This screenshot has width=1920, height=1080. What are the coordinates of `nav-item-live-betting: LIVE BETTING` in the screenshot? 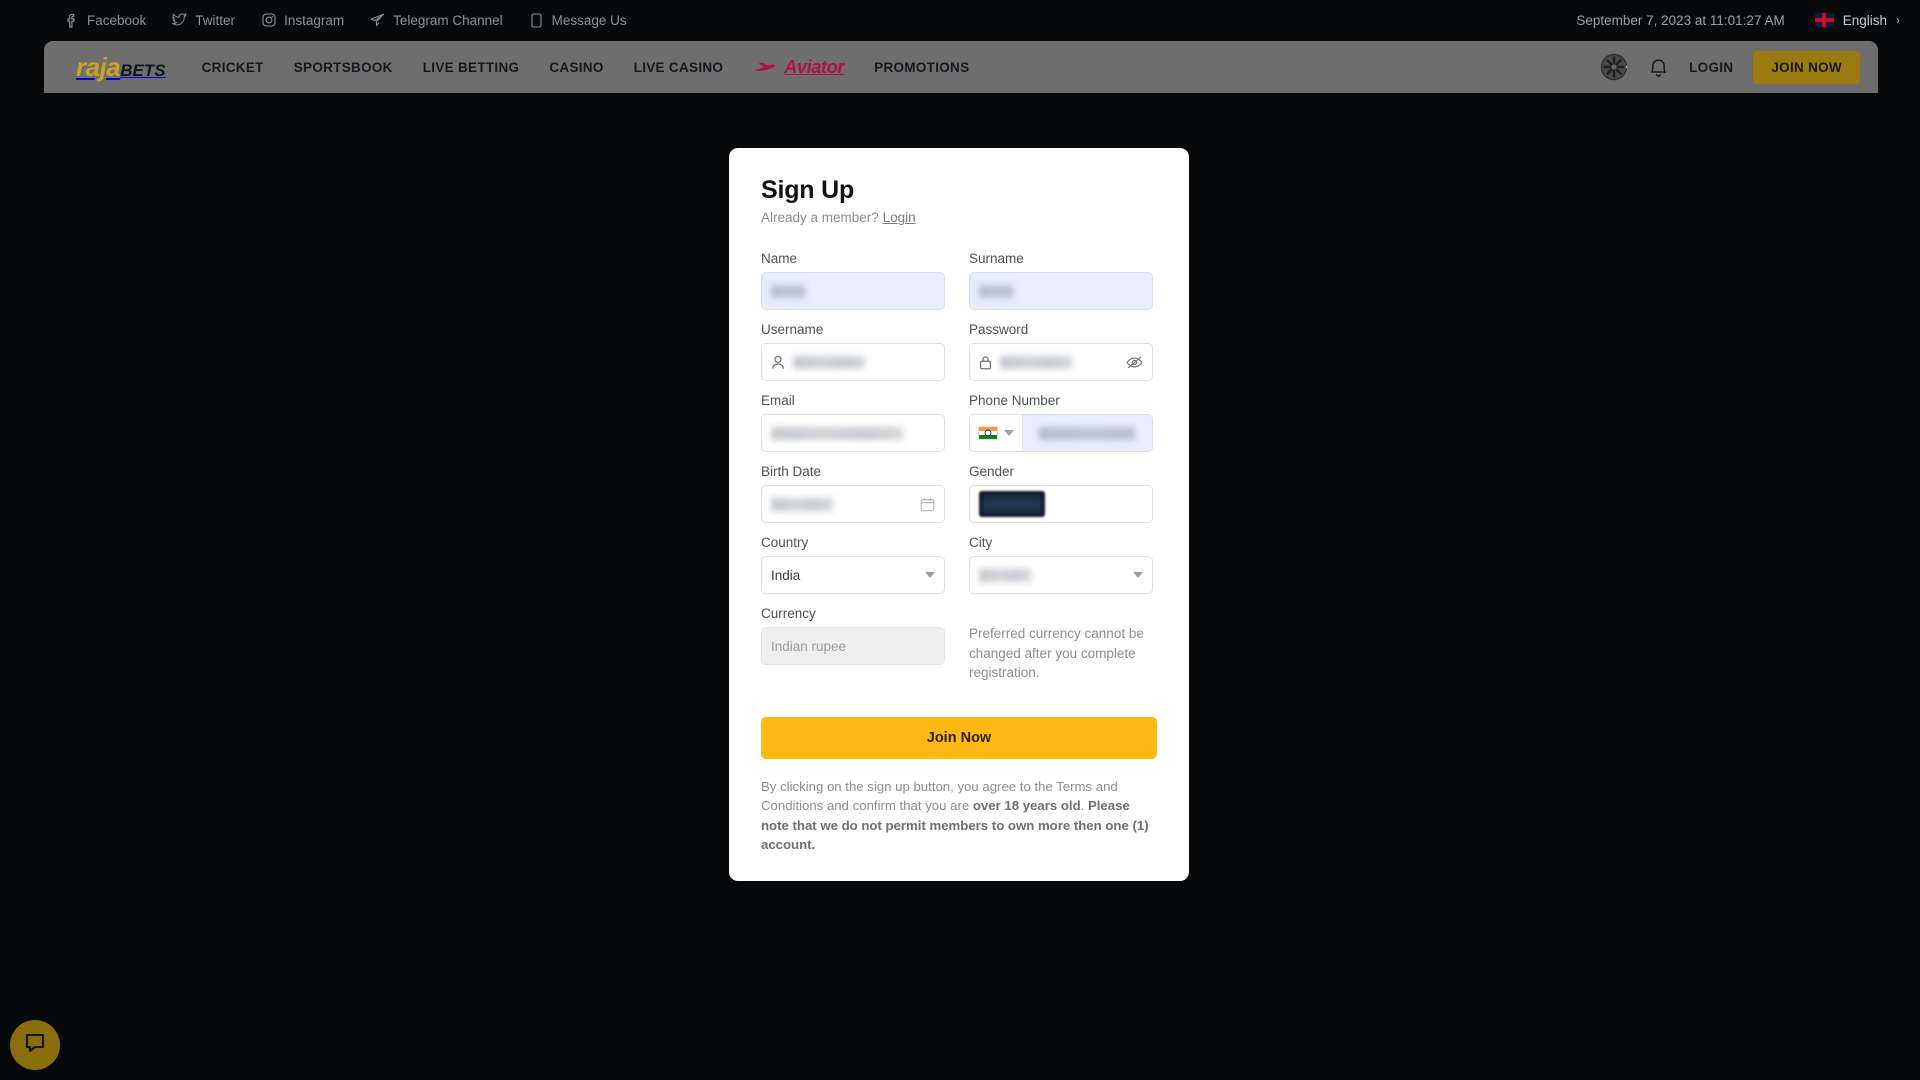 It's located at (471, 67).